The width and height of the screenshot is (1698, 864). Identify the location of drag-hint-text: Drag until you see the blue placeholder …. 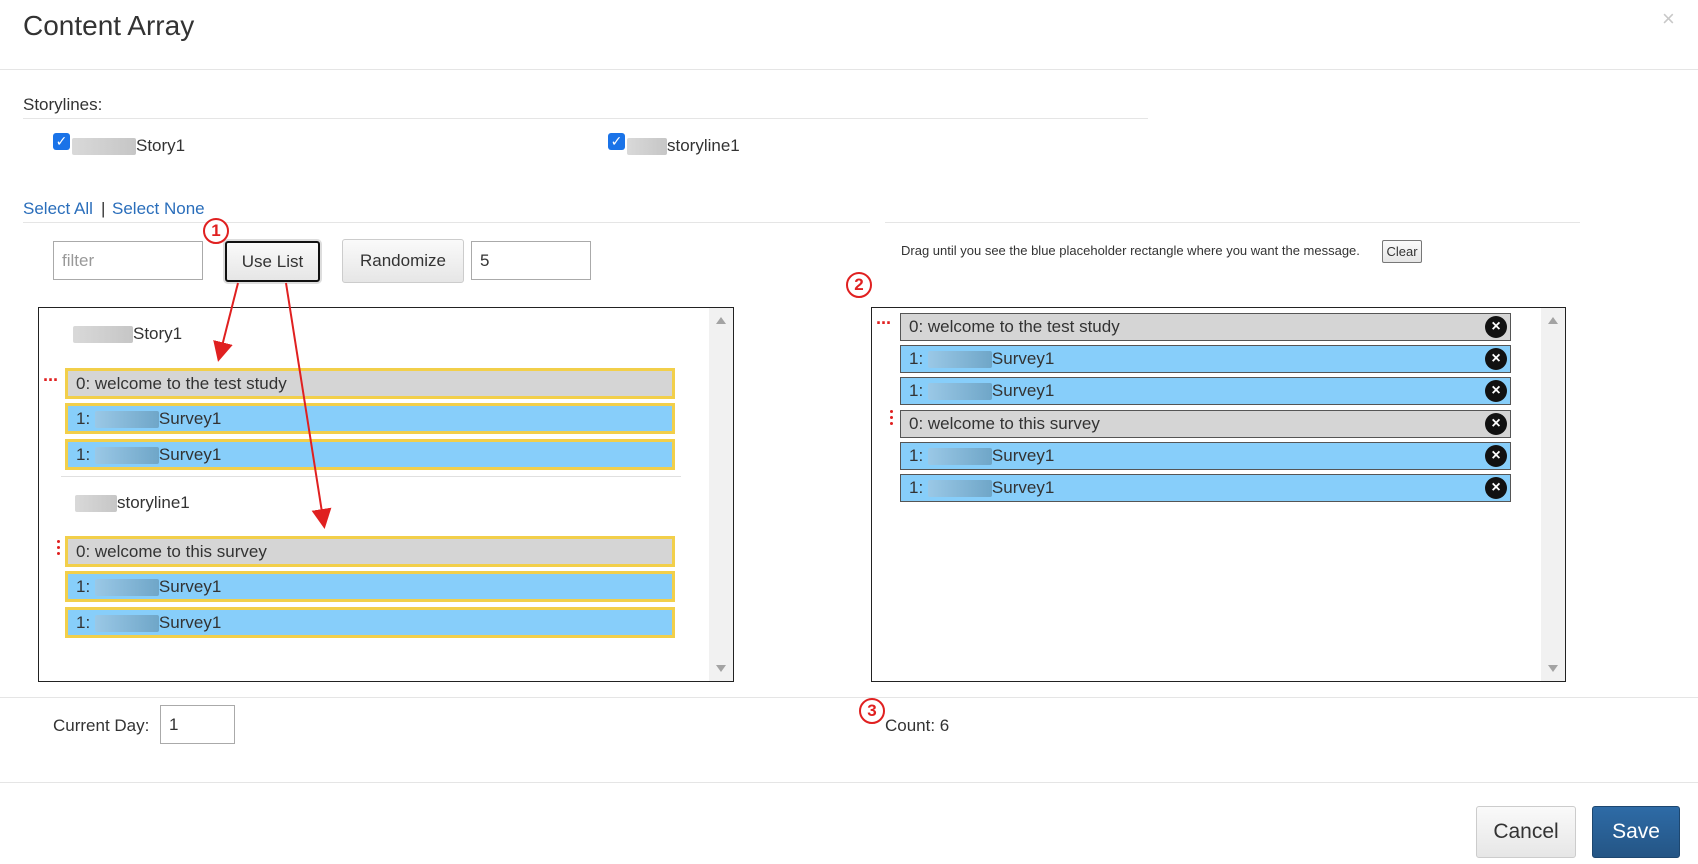
(1130, 250).